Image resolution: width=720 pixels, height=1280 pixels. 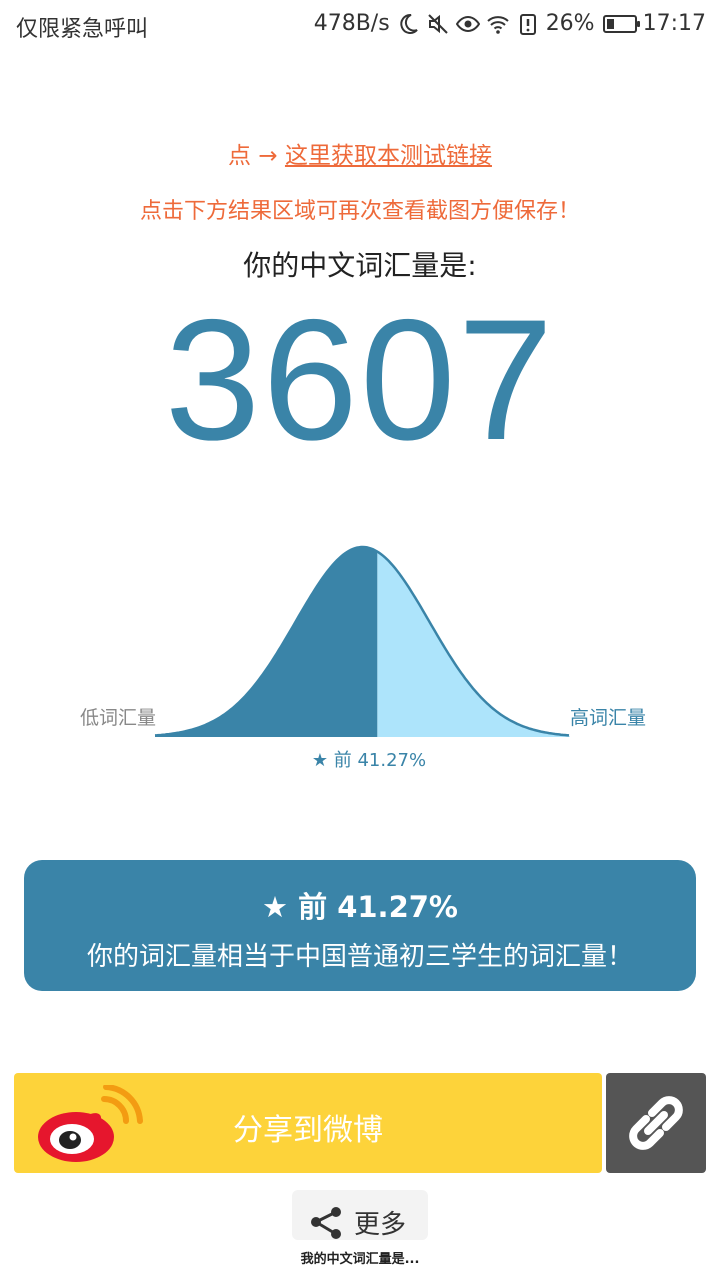 I want to click on screenshot-hint: 点击下方结果区域可再次查看截图方便保存！, so click(x=359, y=211).